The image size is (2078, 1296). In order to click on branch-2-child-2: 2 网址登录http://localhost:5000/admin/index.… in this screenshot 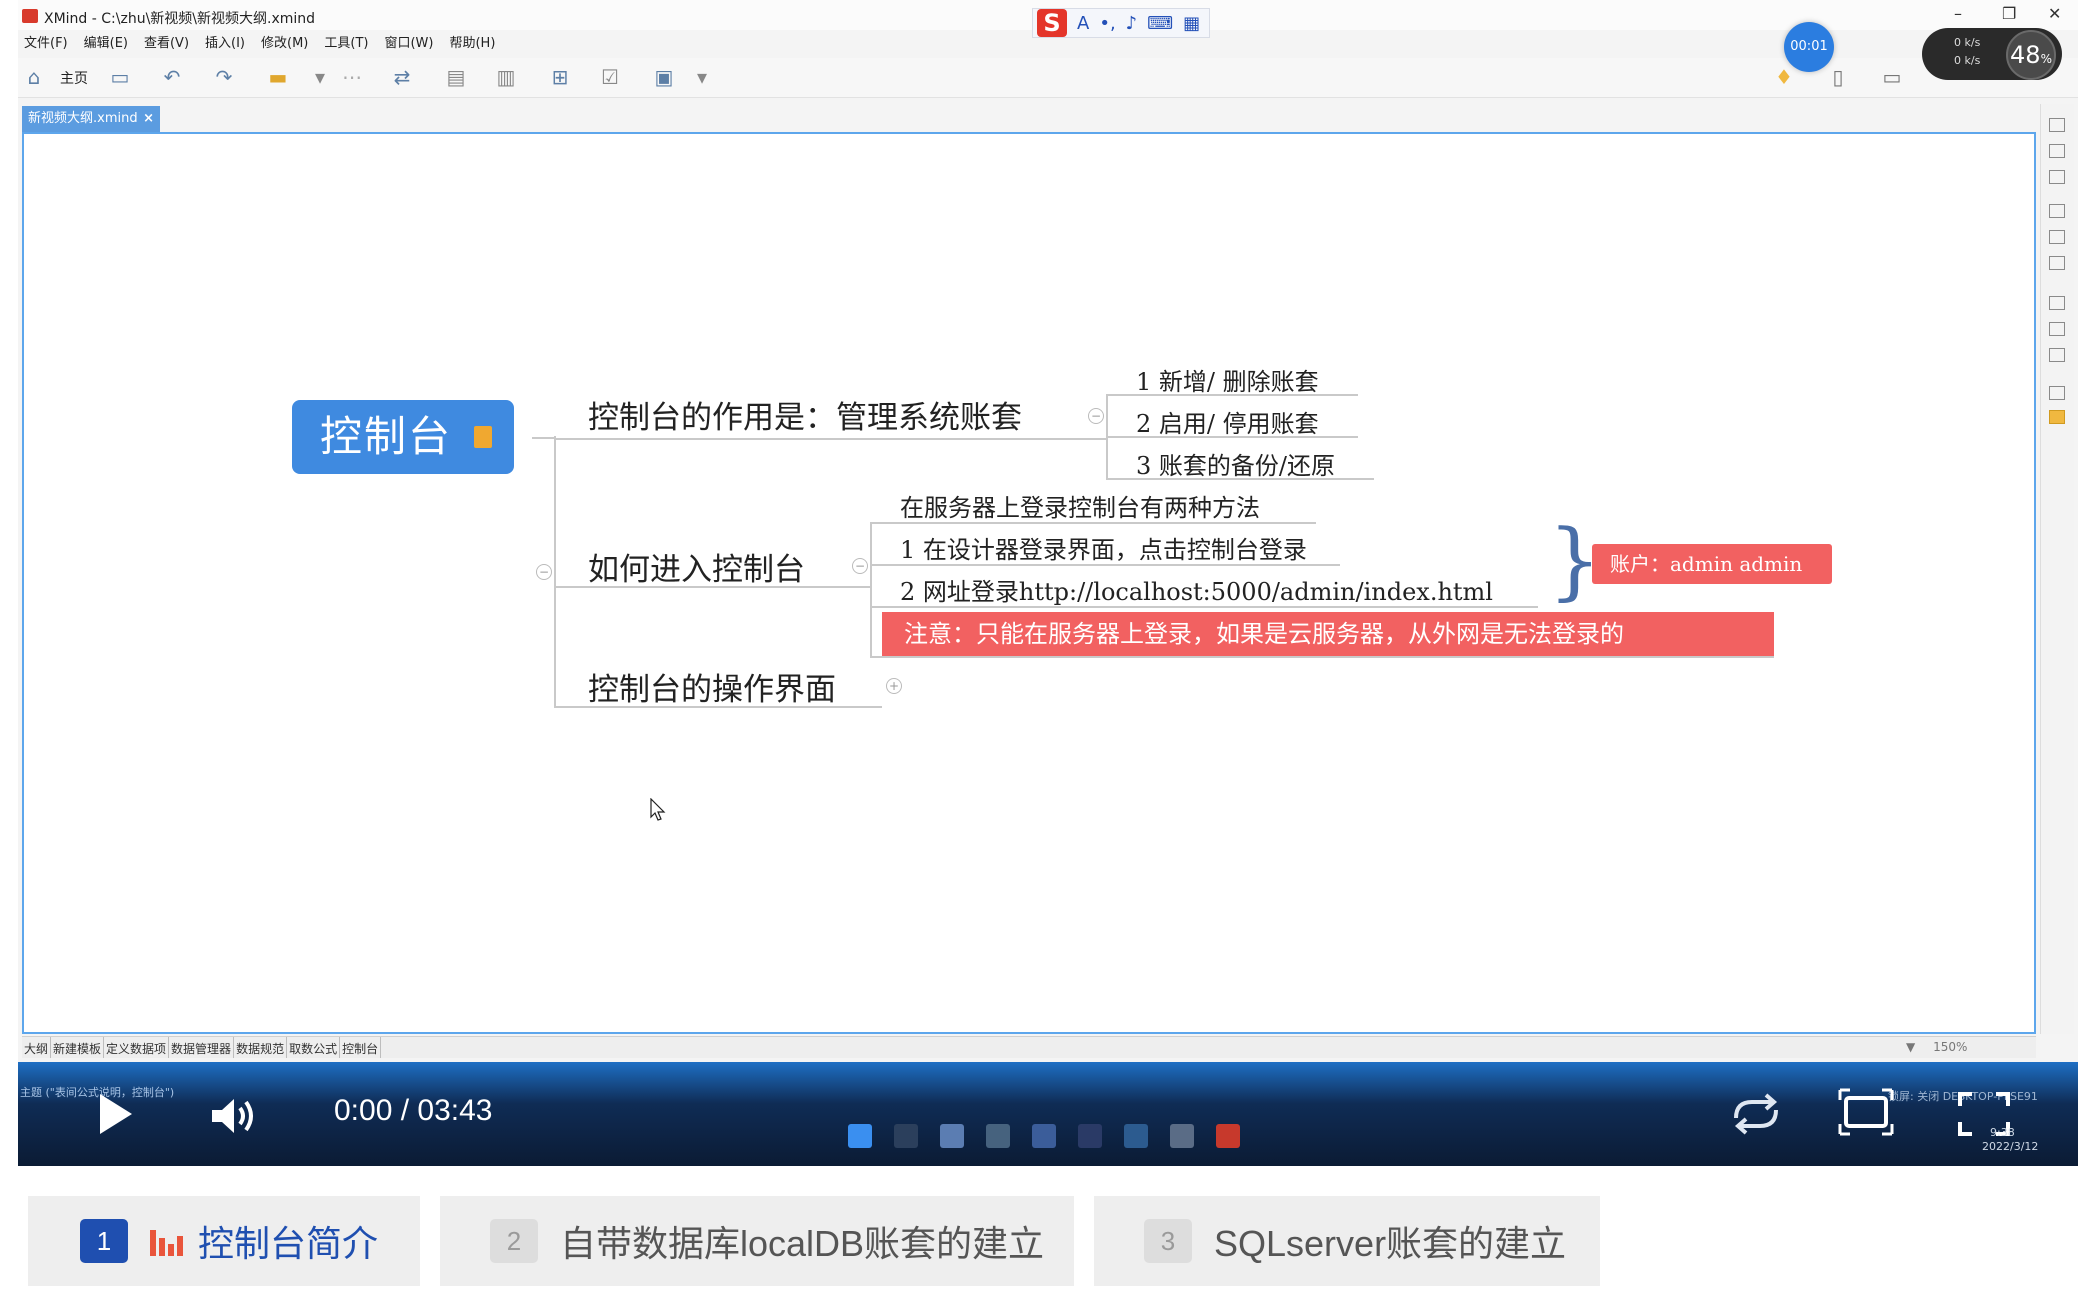, I will do `click(1196, 589)`.